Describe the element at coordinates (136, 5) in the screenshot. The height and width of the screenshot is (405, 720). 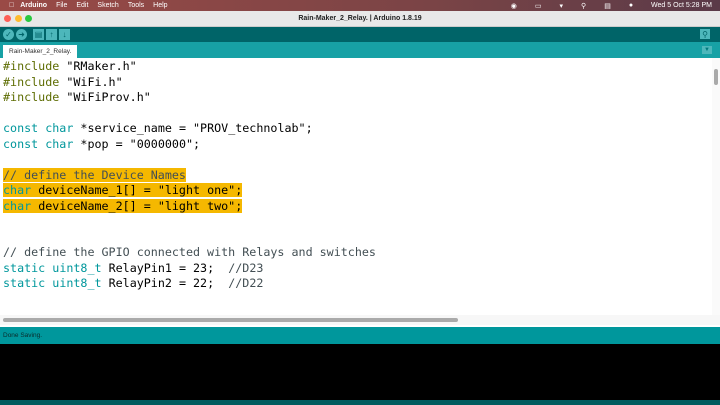
I see `menu-tools: Tools` at that location.